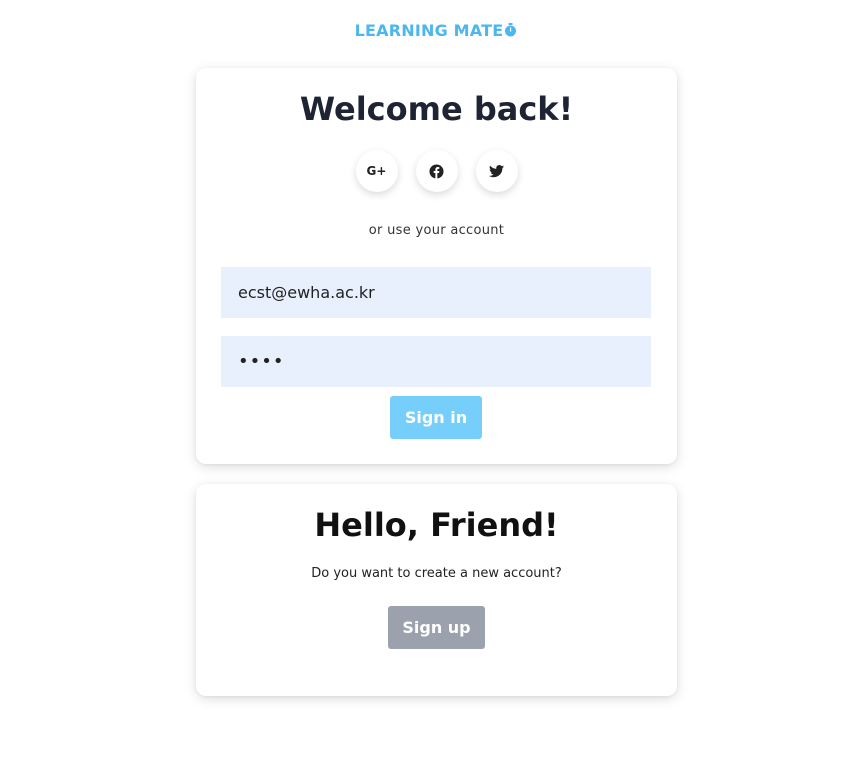 Image resolution: width=867 pixels, height=770 pixels. I want to click on signup-title: Hello, Friend!, so click(436, 525).